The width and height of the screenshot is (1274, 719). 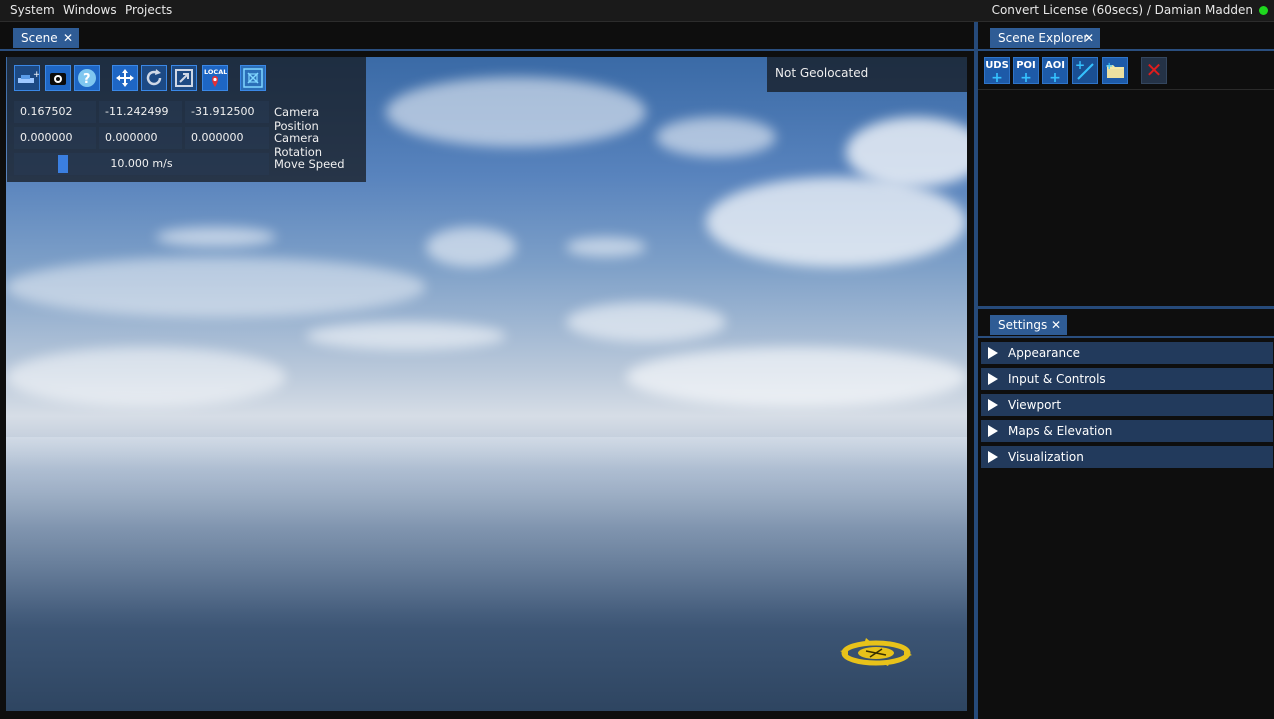 I want to click on camera-rotation-label: Camera Rotation, so click(x=298, y=145).